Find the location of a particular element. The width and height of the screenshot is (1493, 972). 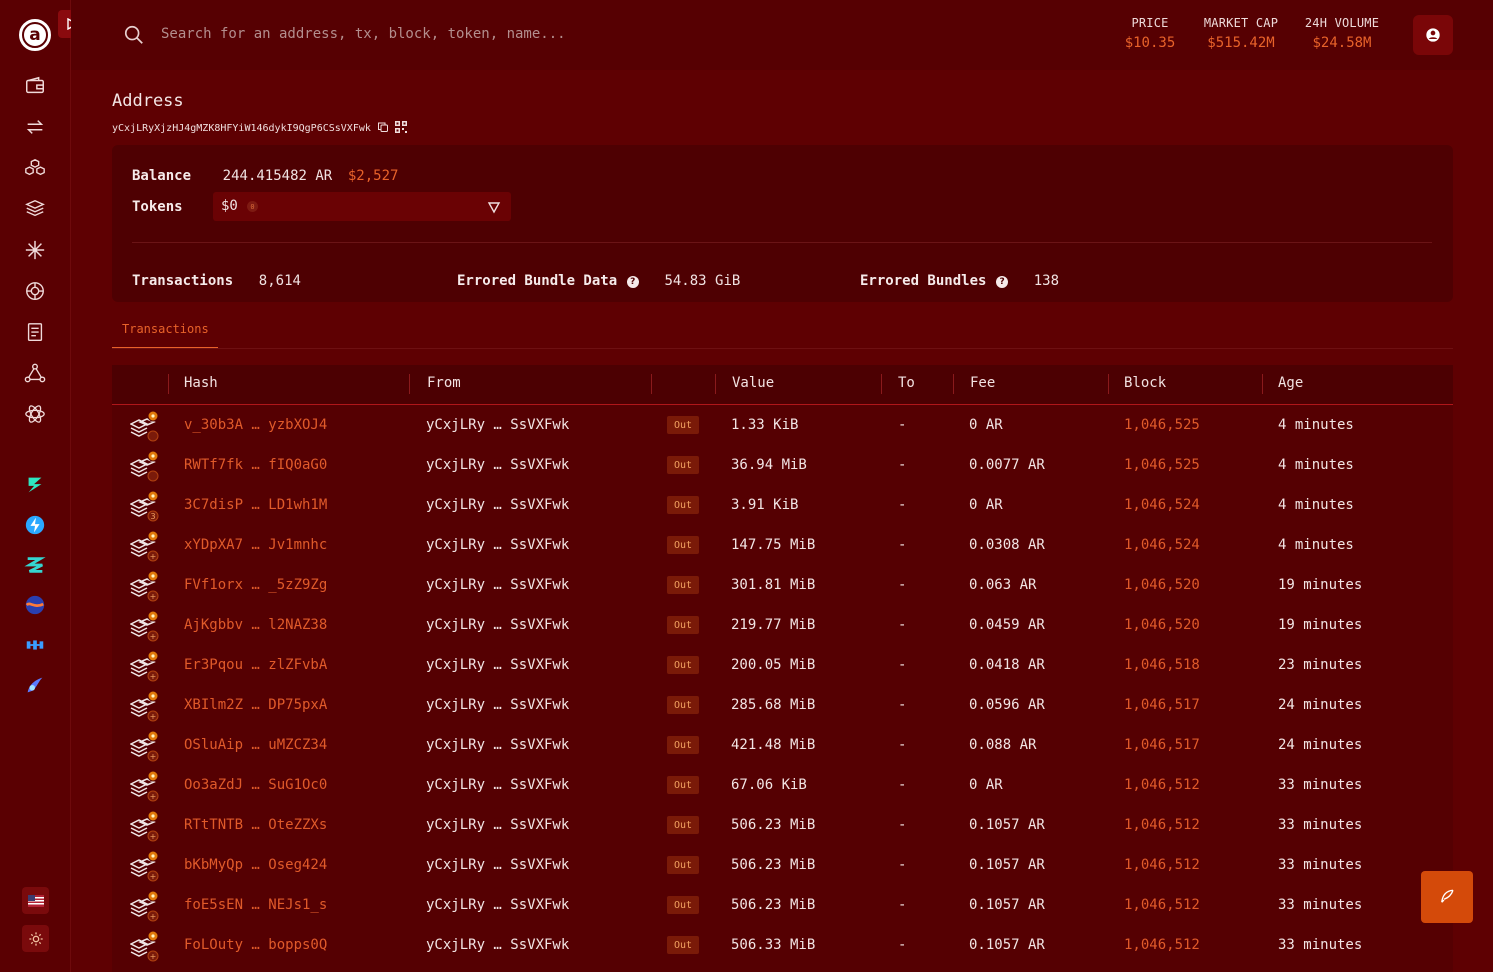

atom-icon is located at coordinates (35, 414).